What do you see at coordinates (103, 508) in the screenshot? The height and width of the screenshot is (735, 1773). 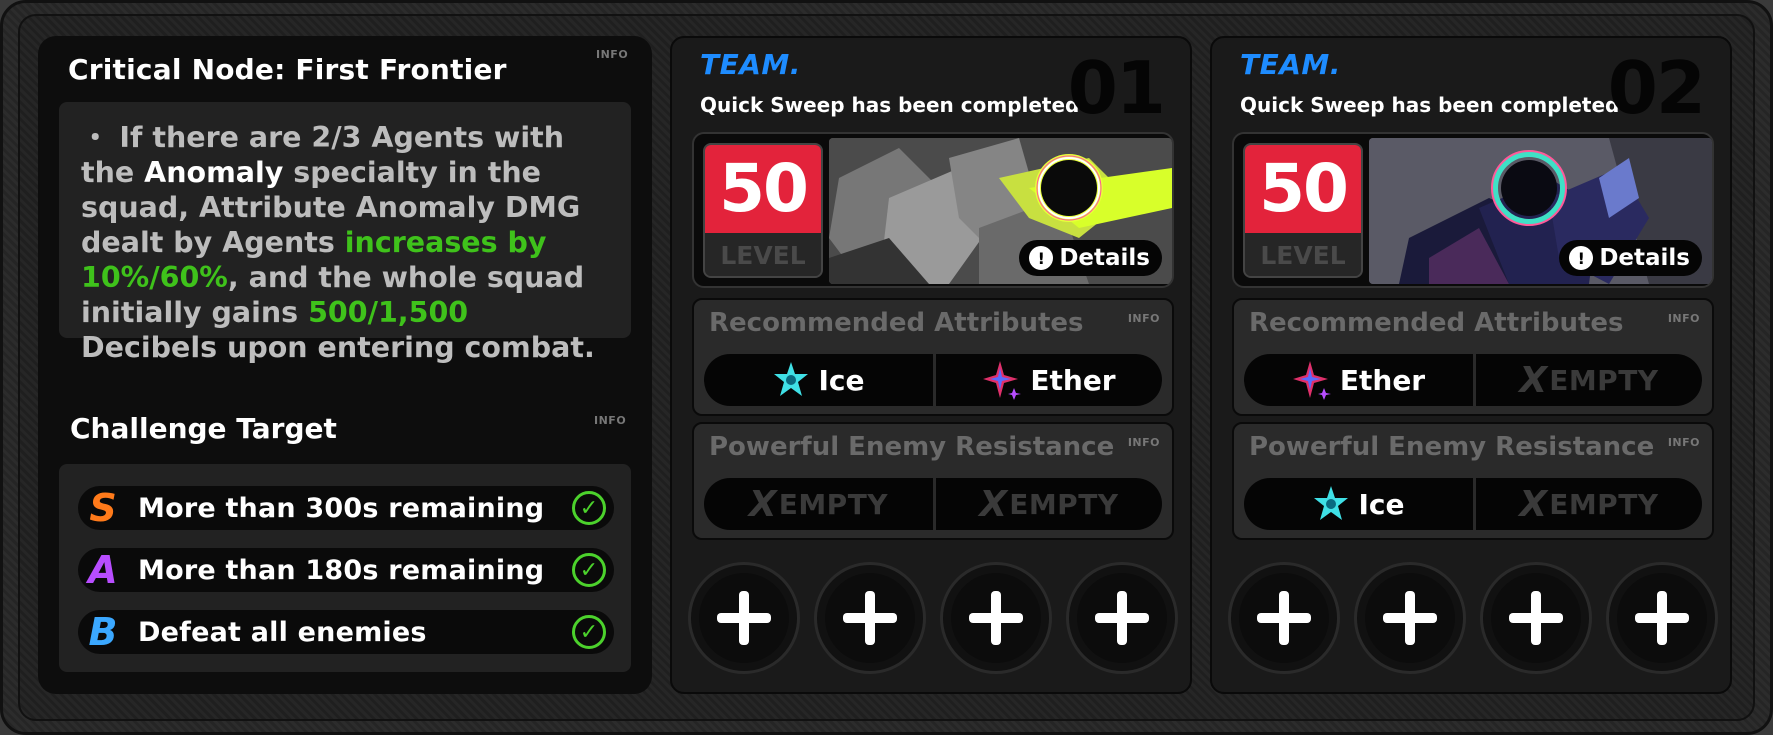 I see `grade-s-icon: S` at bounding box center [103, 508].